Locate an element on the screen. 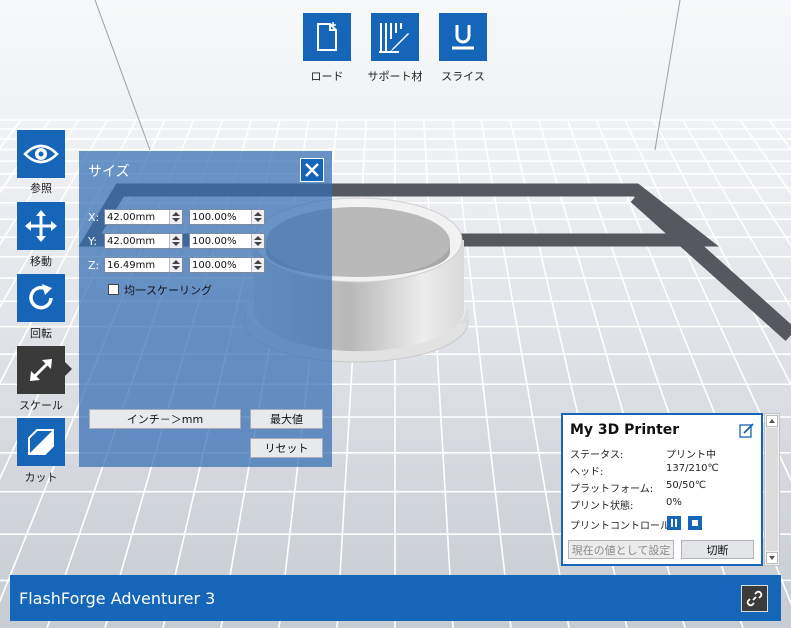 This screenshot has height=628, width=791. scale-arrow-icon is located at coordinates (41, 370).